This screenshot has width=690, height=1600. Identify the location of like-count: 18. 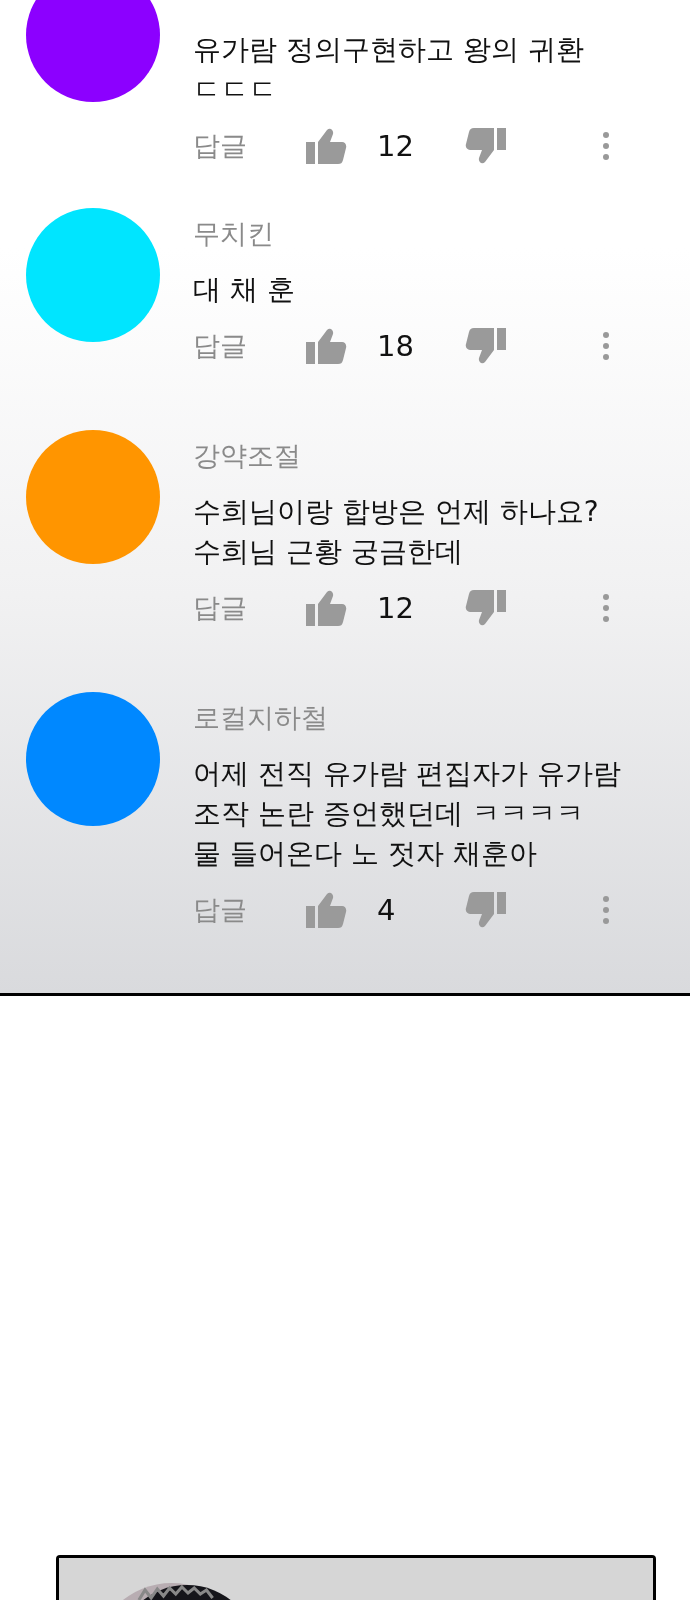
(395, 346).